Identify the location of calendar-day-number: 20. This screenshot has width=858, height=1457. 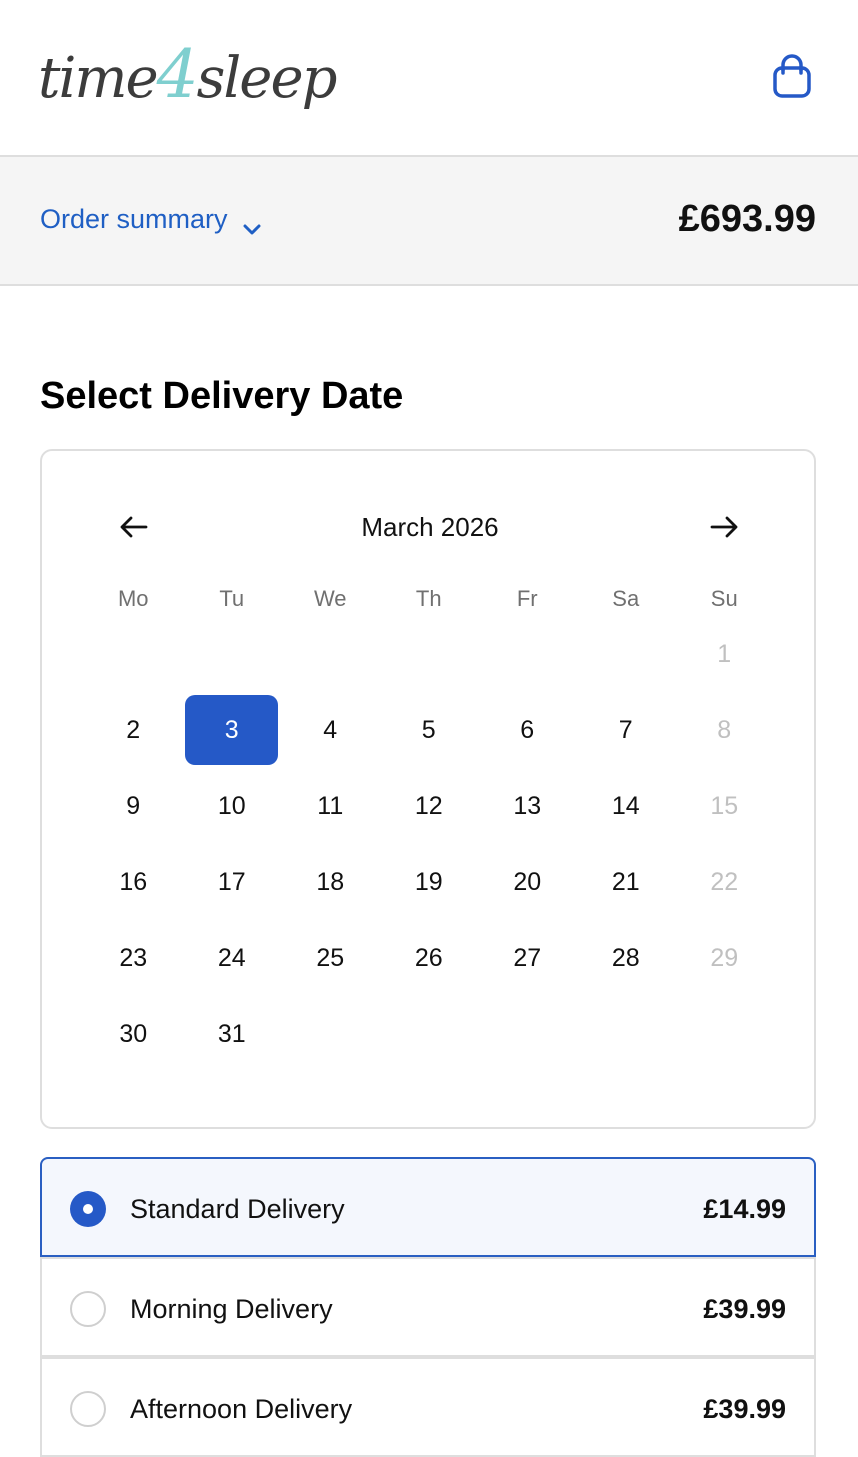
(527, 882).